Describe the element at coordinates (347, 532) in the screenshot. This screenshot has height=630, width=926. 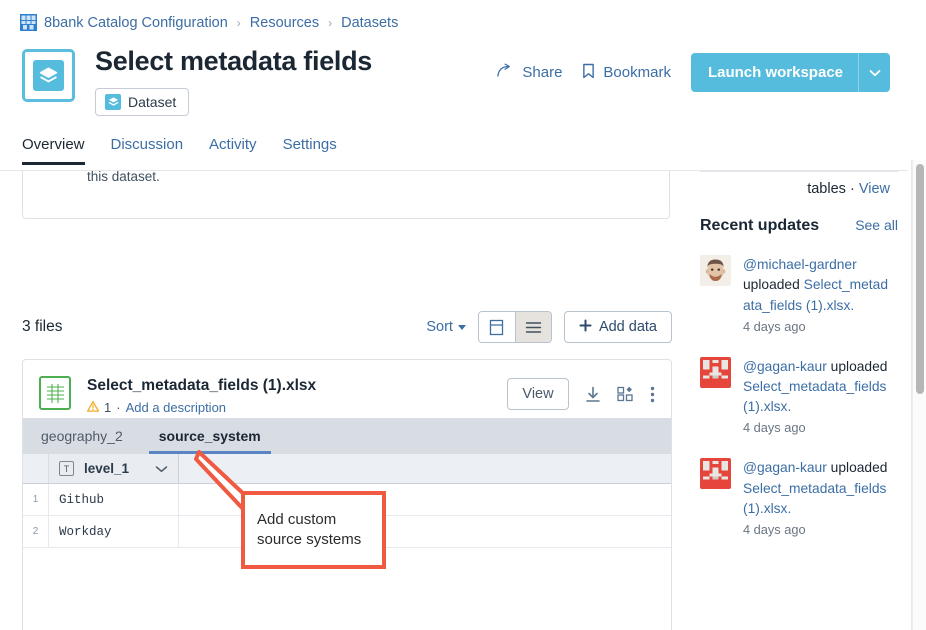
I see `table-row: 2 Workday` at that location.